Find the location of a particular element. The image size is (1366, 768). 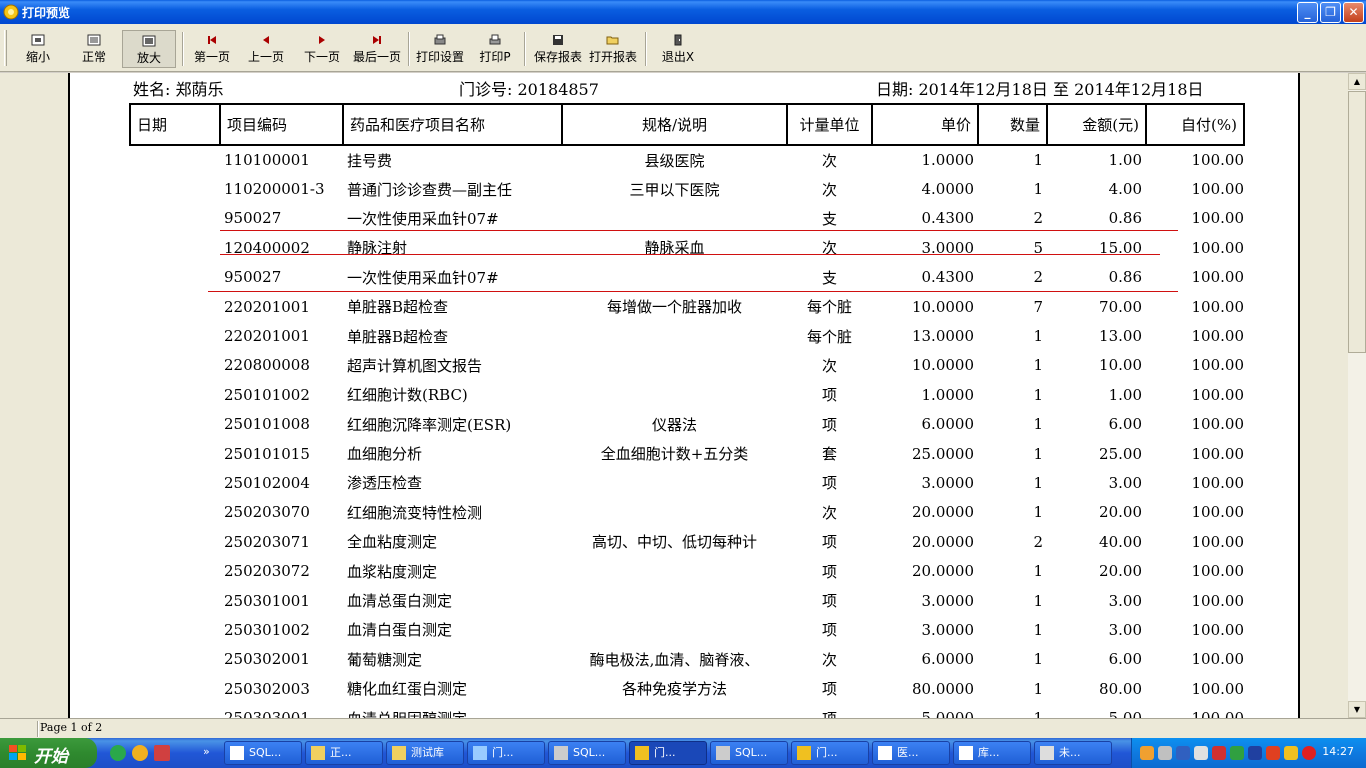

column-header: 单价 is located at coordinates (925, 124).